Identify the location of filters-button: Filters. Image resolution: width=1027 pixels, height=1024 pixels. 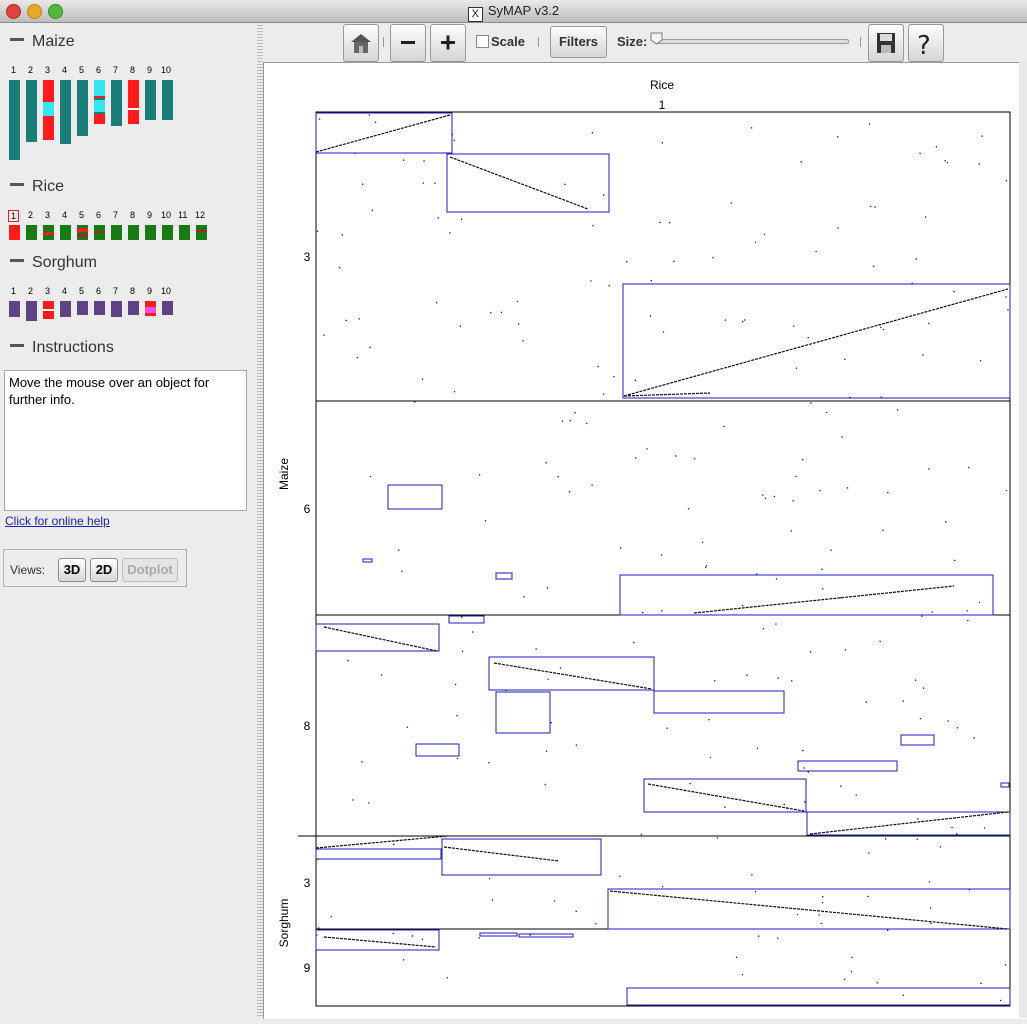
(578, 42).